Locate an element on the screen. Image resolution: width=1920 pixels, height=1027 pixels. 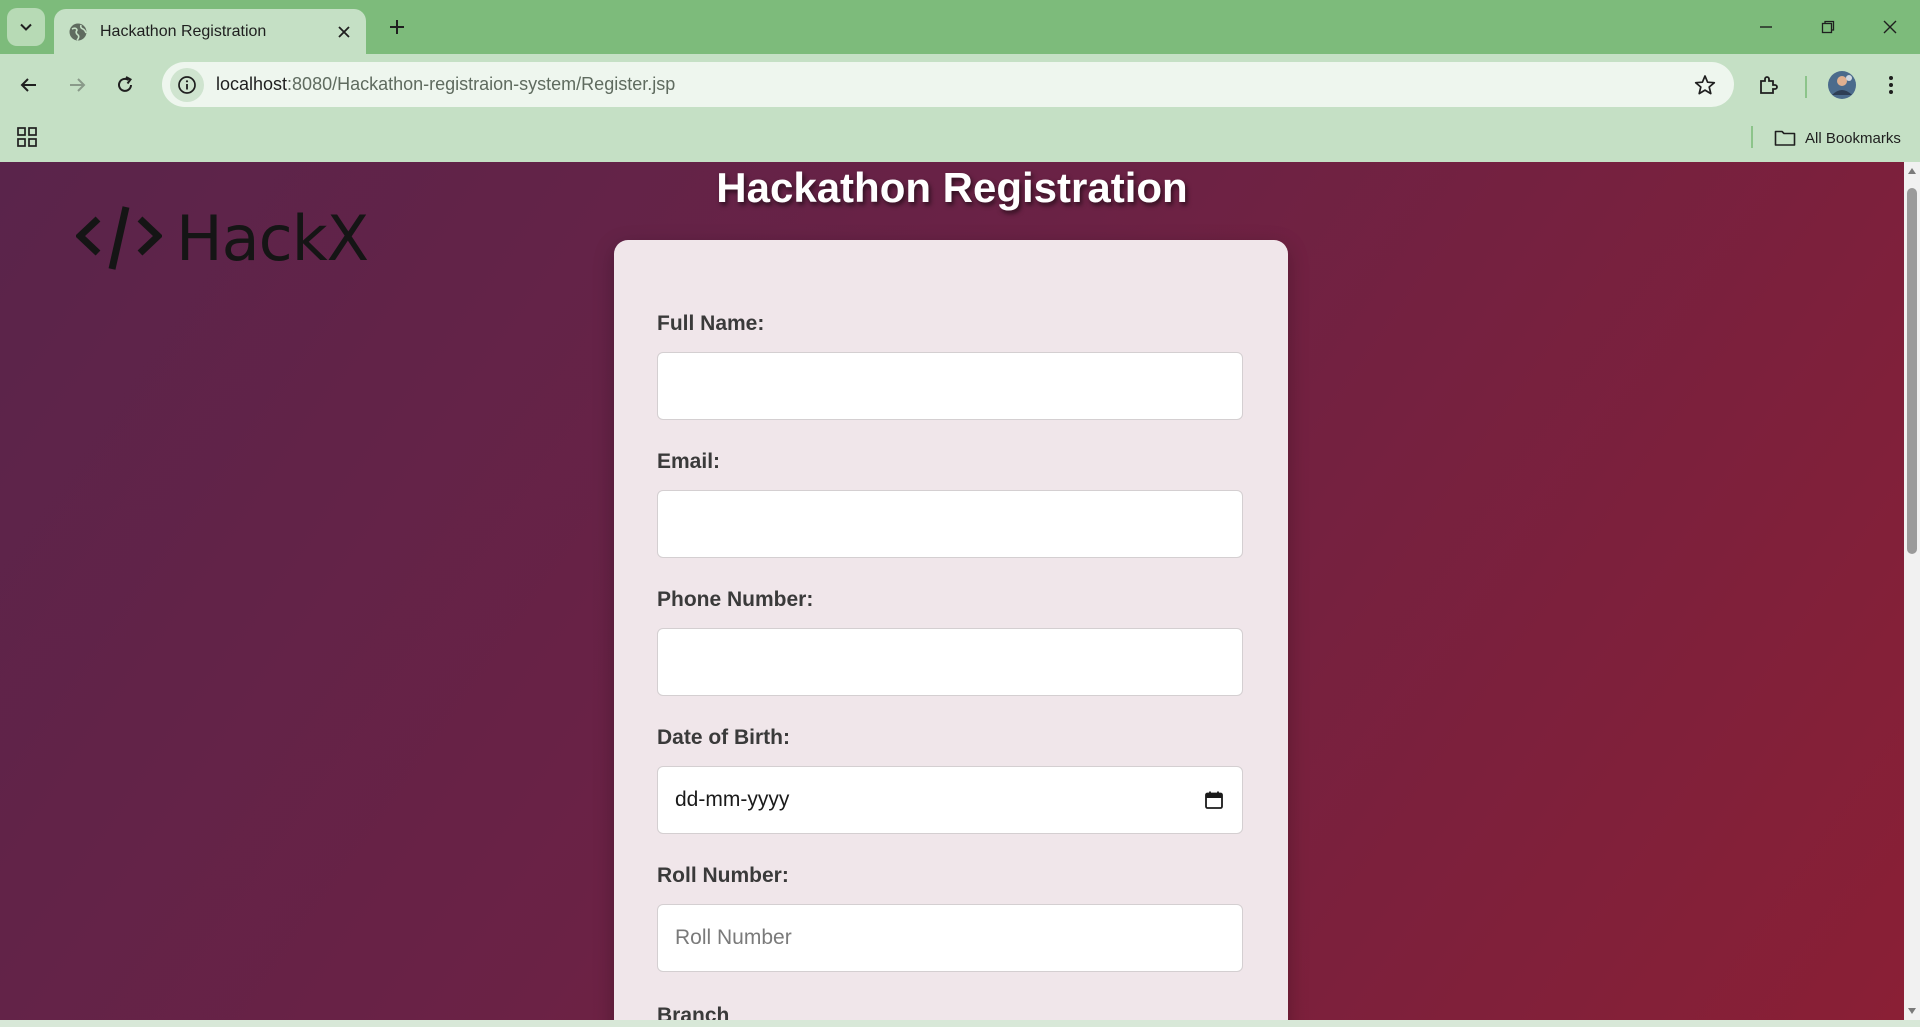
folder-icon is located at coordinates (1785, 138).